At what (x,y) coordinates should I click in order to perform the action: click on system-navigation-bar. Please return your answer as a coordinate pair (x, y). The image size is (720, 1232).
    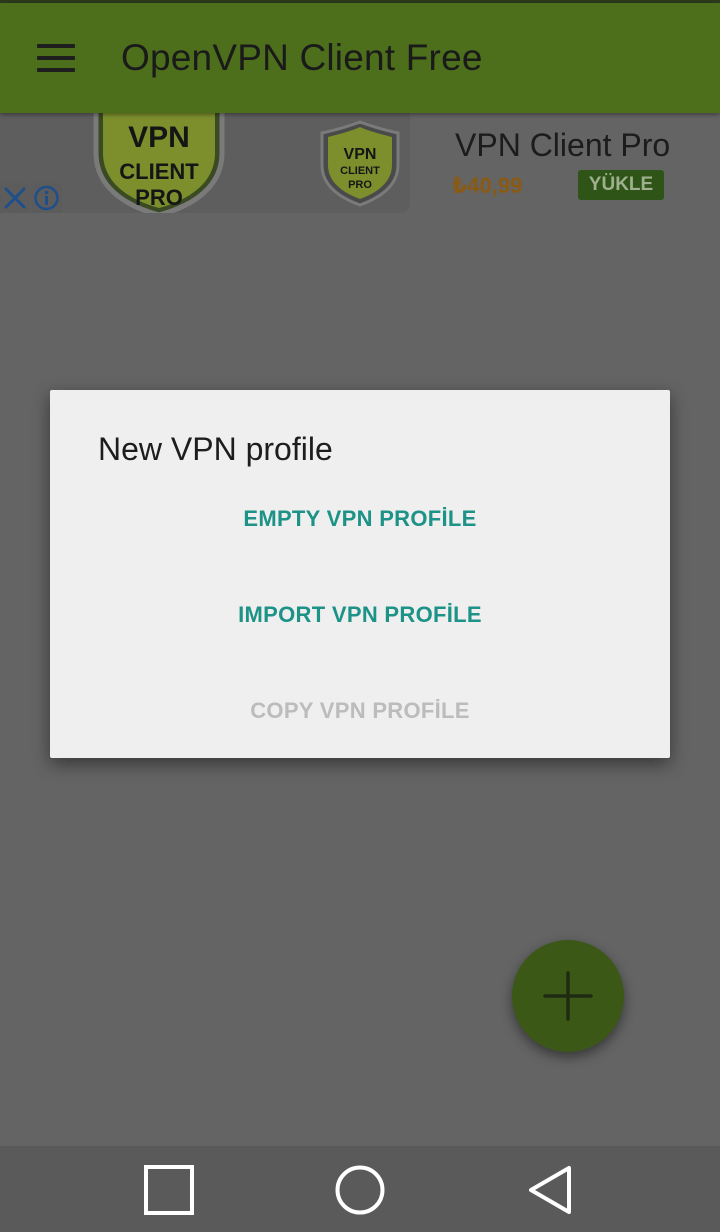
    Looking at the image, I should click on (360, 1189).